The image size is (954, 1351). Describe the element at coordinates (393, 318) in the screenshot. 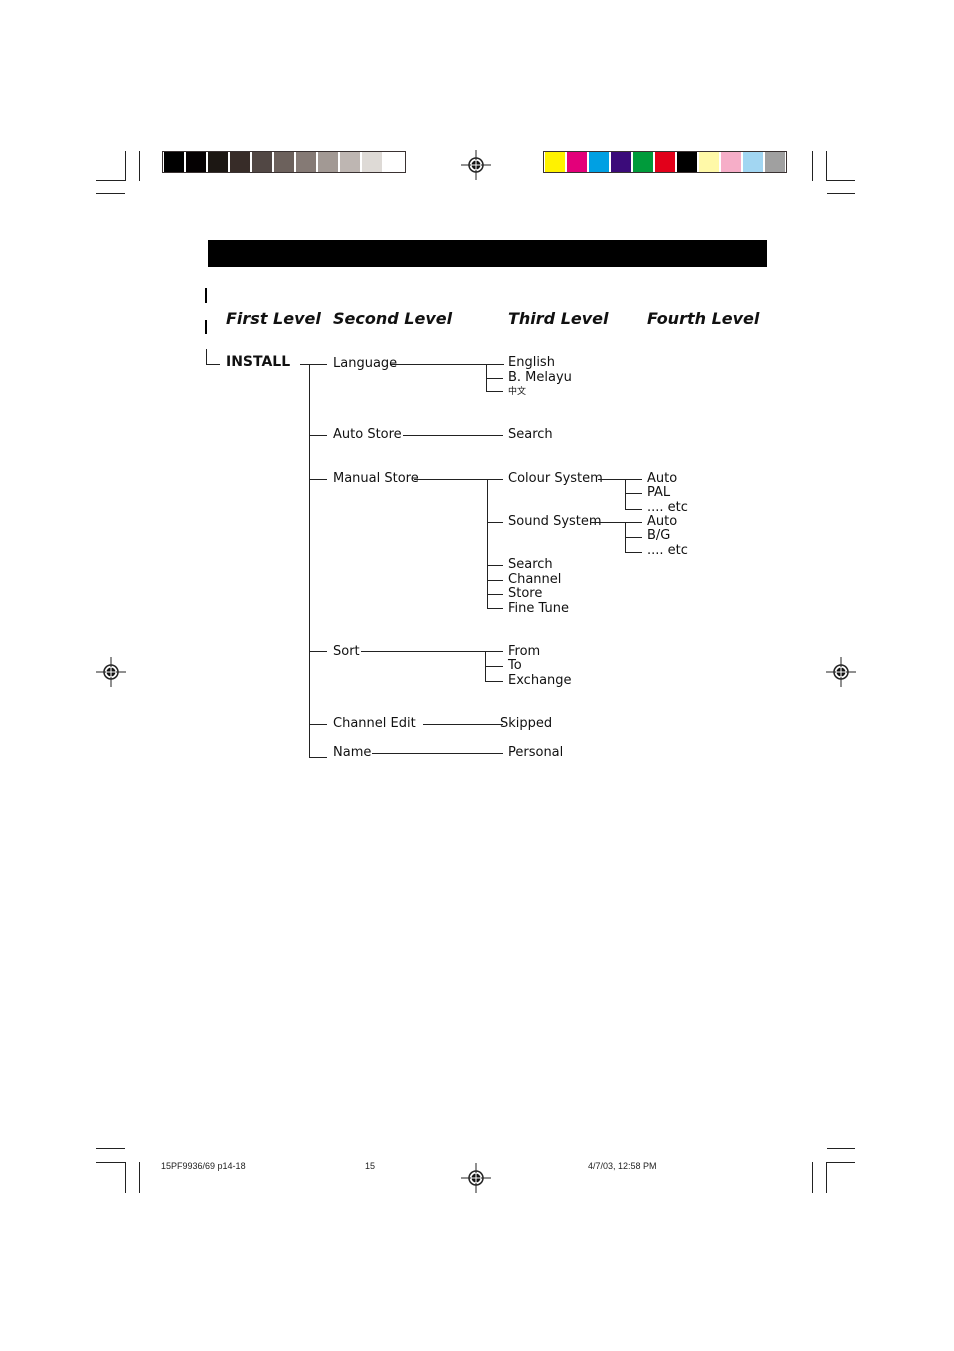

I see `heading-second-level: Second Level` at that location.